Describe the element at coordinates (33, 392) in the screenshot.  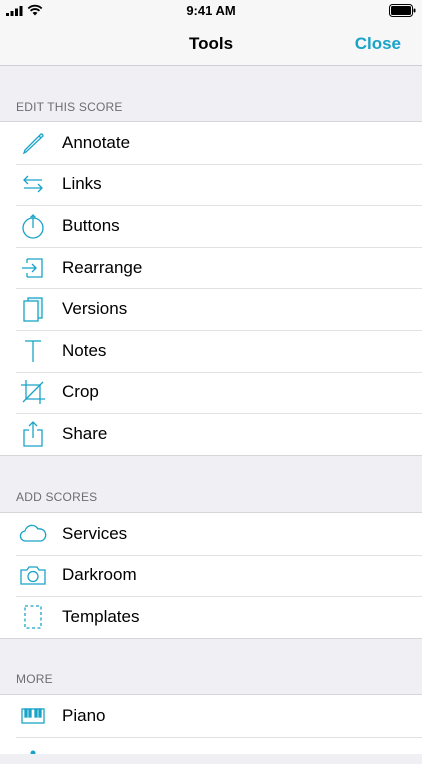
I see `crop-icon` at that location.